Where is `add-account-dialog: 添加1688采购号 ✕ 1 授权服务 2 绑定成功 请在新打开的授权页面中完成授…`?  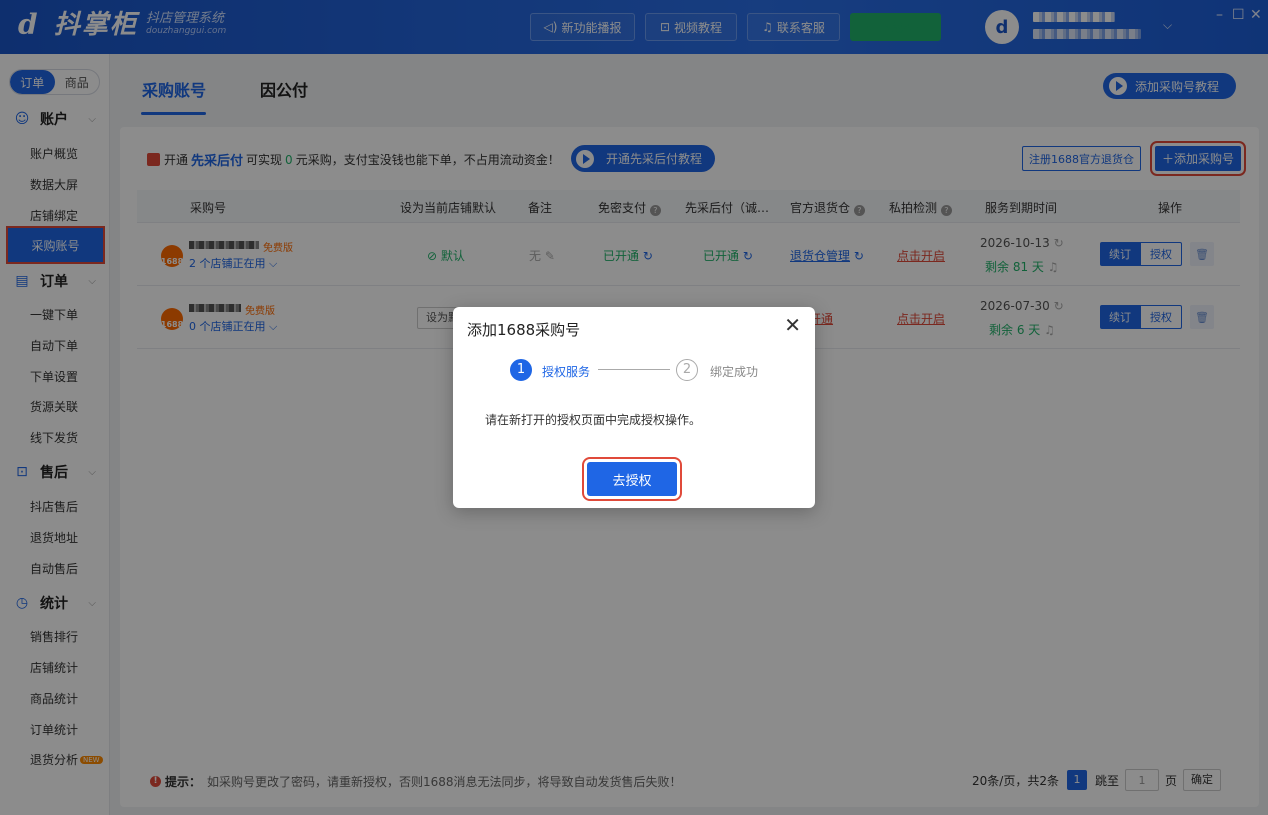
add-account-dialog: 添加1688采购号 ✕ 1 授权服务 2 绑定成功 请在新打开的授权页面中完成授… is located at coordinates (634, 407).